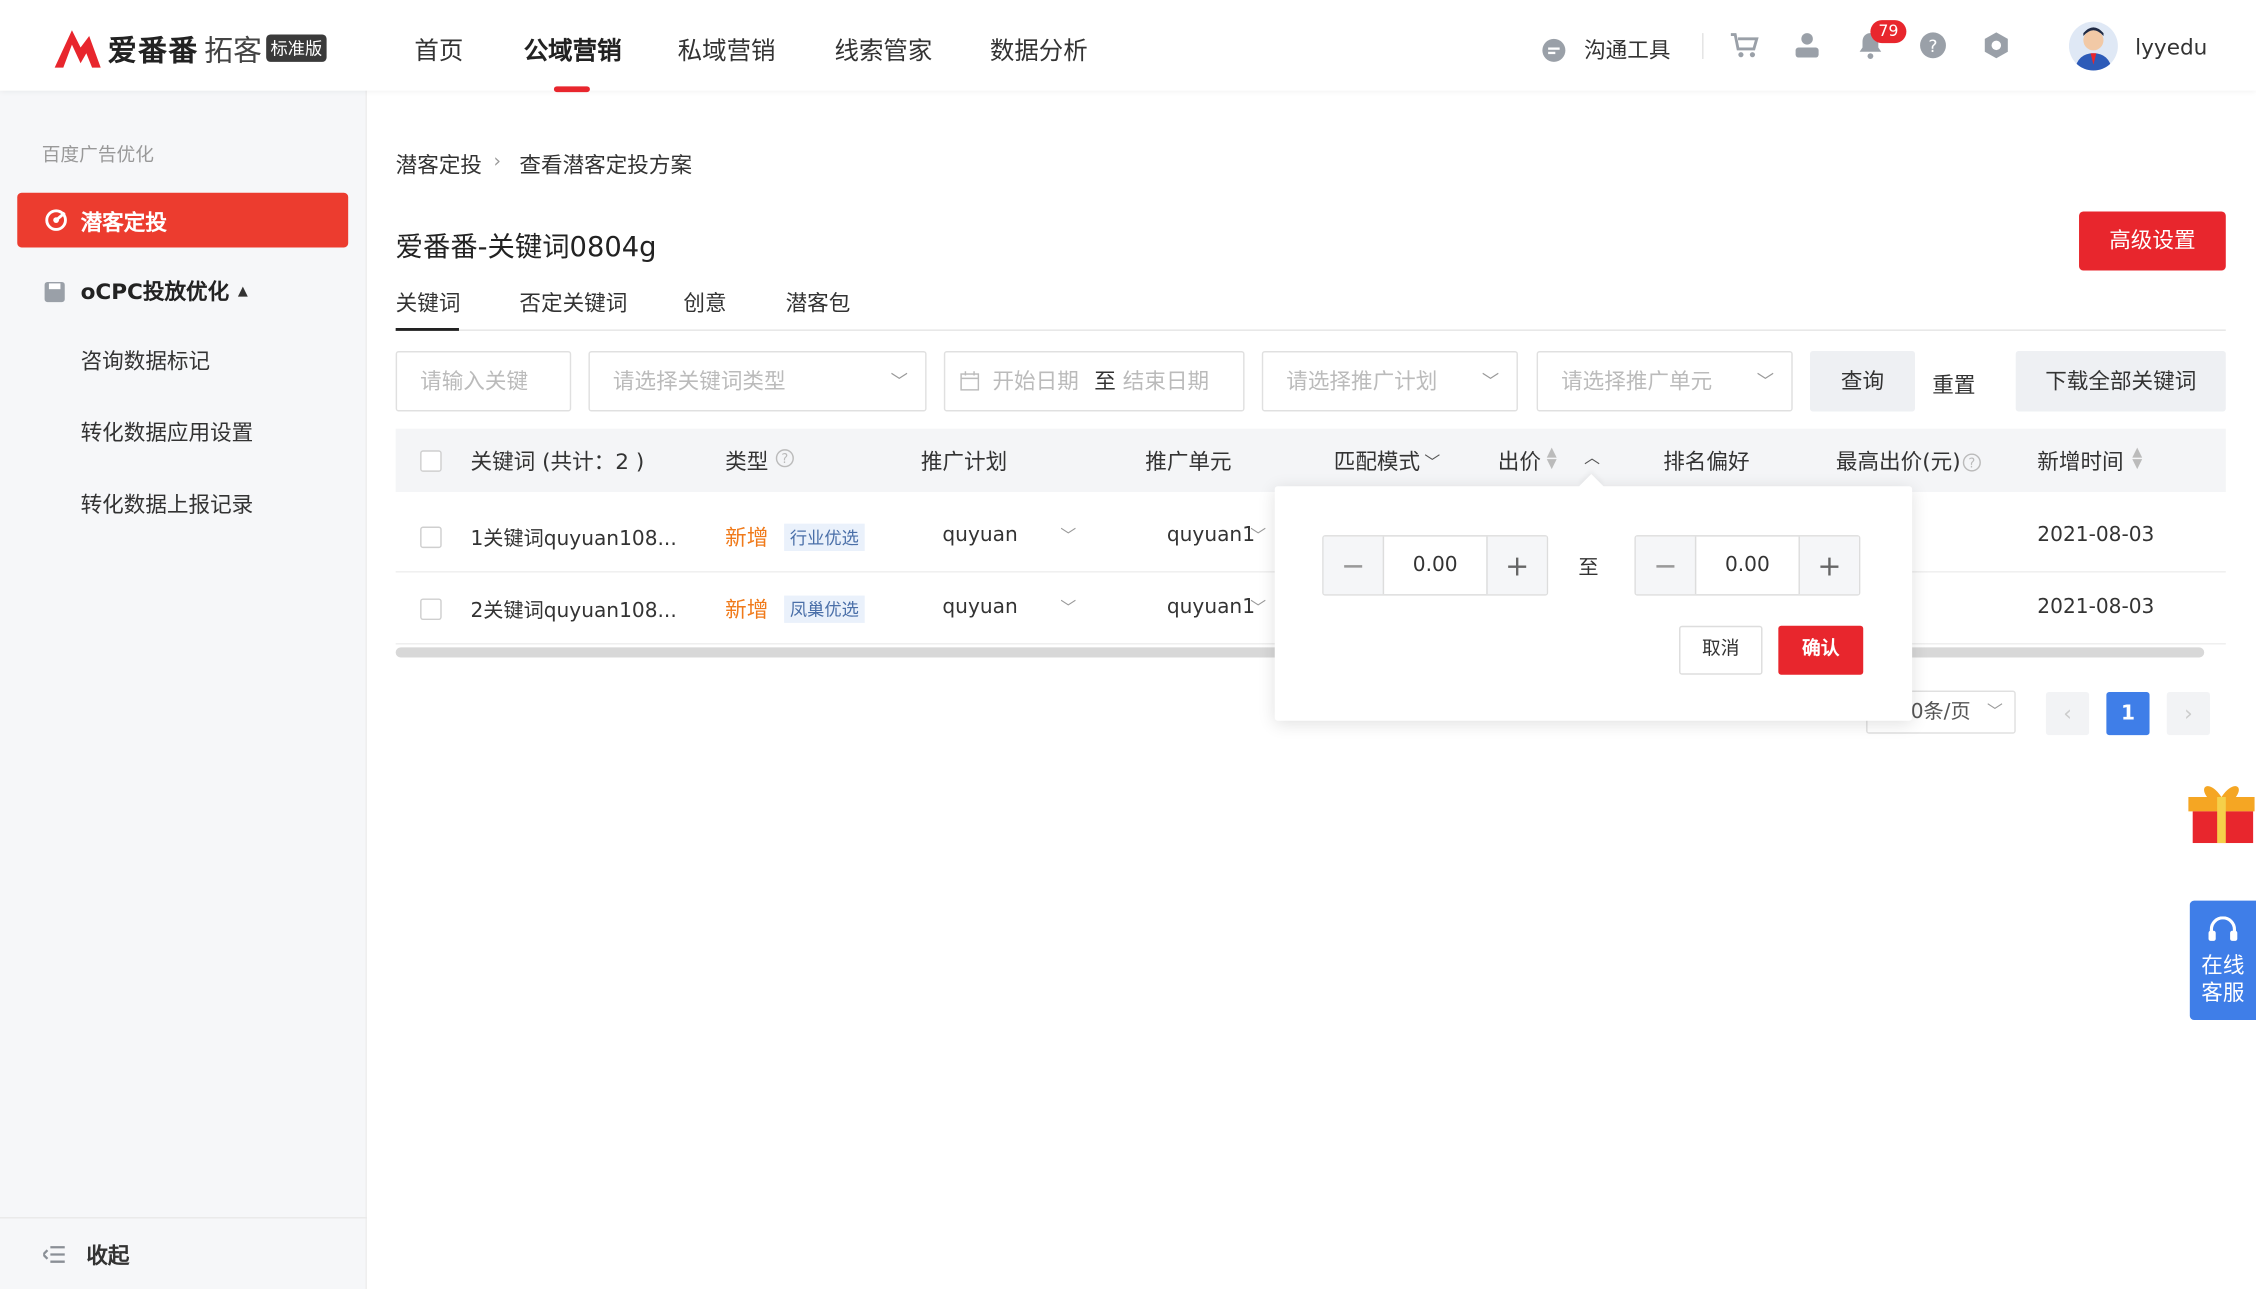 Image resolution: width=2256 pixels, height=1289 pixels. Describe the element at coordinates (1389, 381) in the screenshot. I see `plan-select: 请选择推广计划 ﹀` at that location.